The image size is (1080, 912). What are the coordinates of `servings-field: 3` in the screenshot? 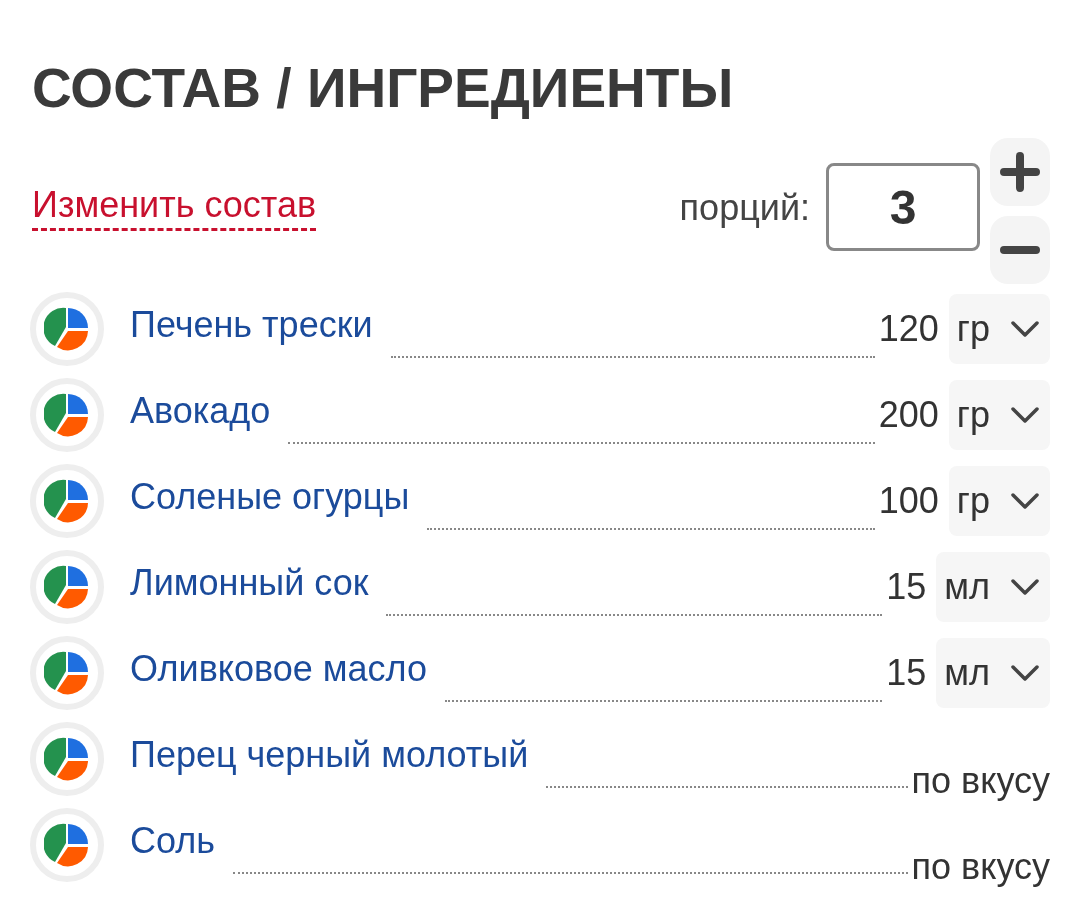 It's located at (903, 207).